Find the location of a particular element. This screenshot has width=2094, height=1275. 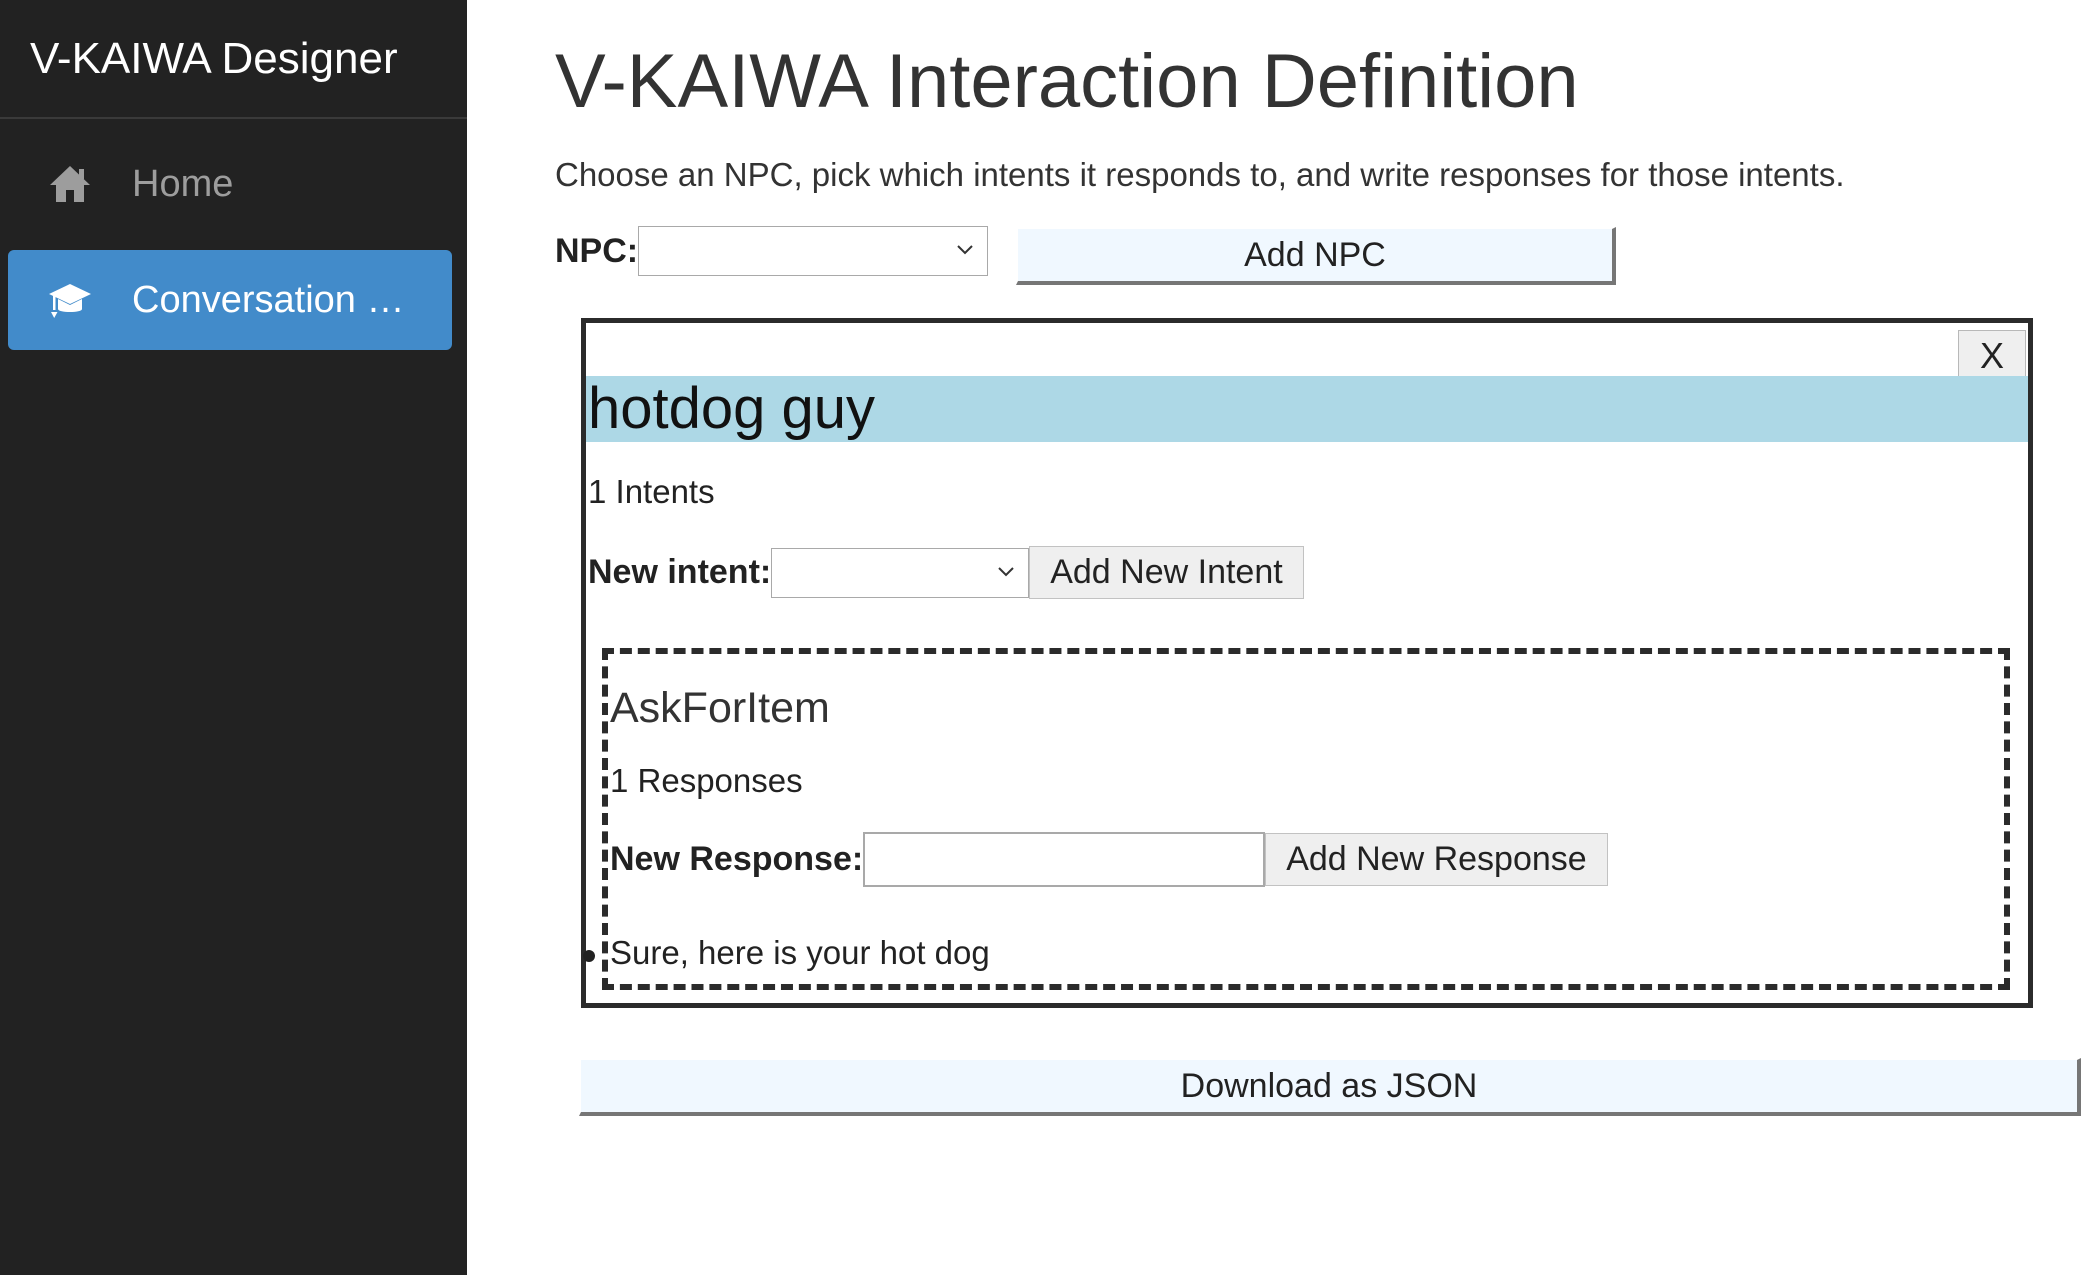

add-npc-button: Add NPC is located at coordinates (1316, 256).